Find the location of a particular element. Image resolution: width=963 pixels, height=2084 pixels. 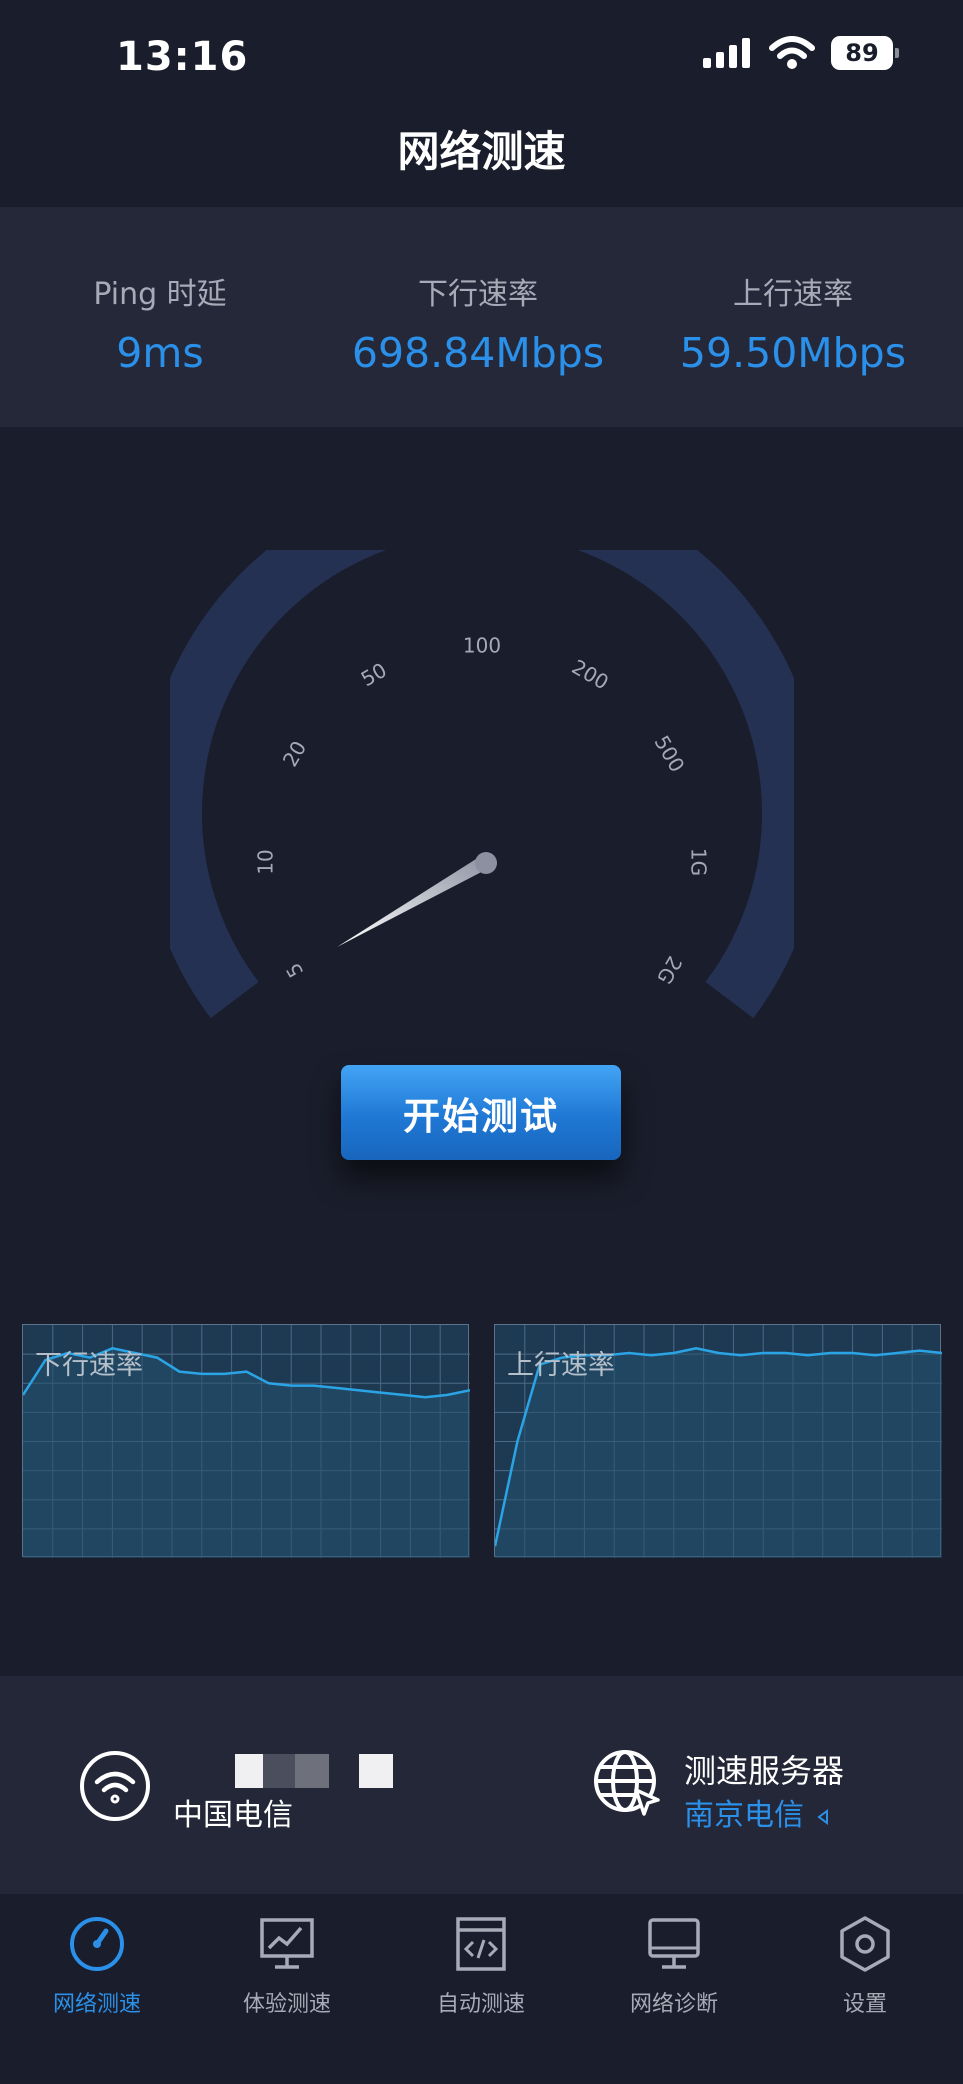

server-value: 南京电信 is located at coordinates (744, 1815).